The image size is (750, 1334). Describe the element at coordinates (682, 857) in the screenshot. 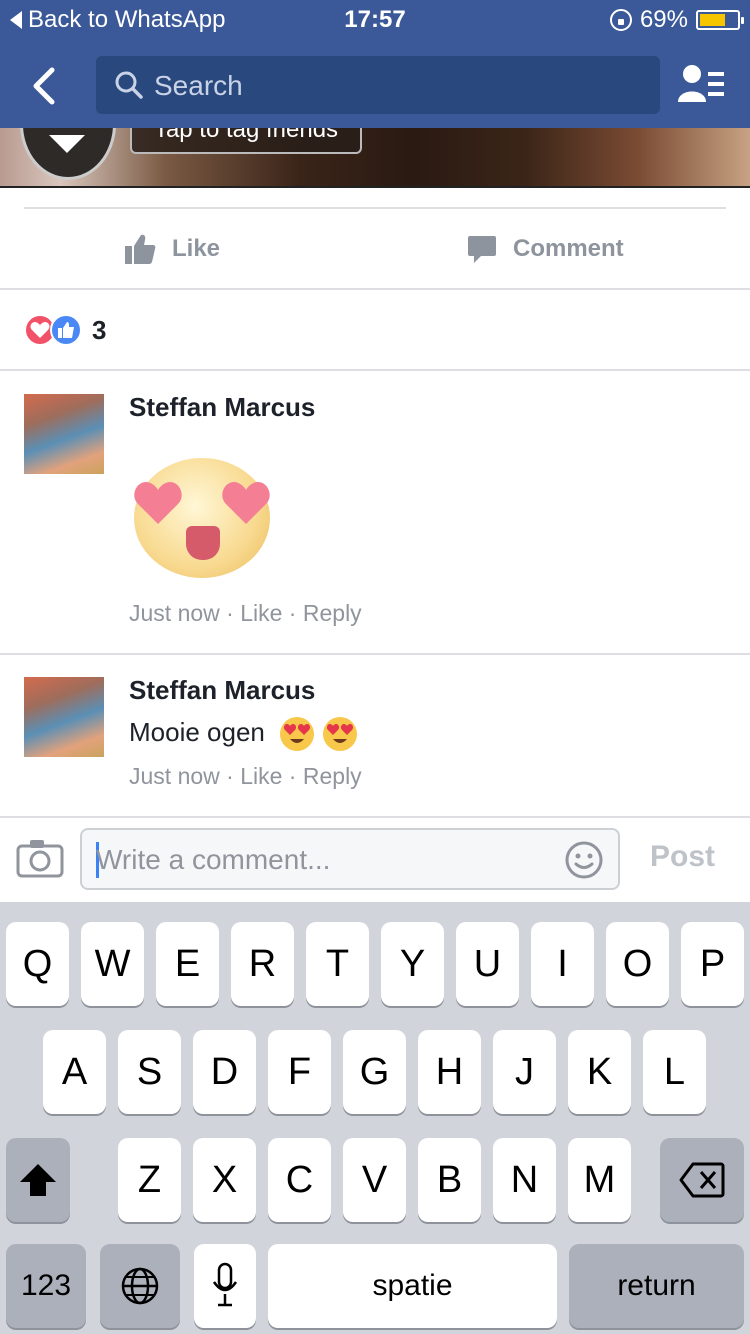

I see `post-button: Post` at that location.